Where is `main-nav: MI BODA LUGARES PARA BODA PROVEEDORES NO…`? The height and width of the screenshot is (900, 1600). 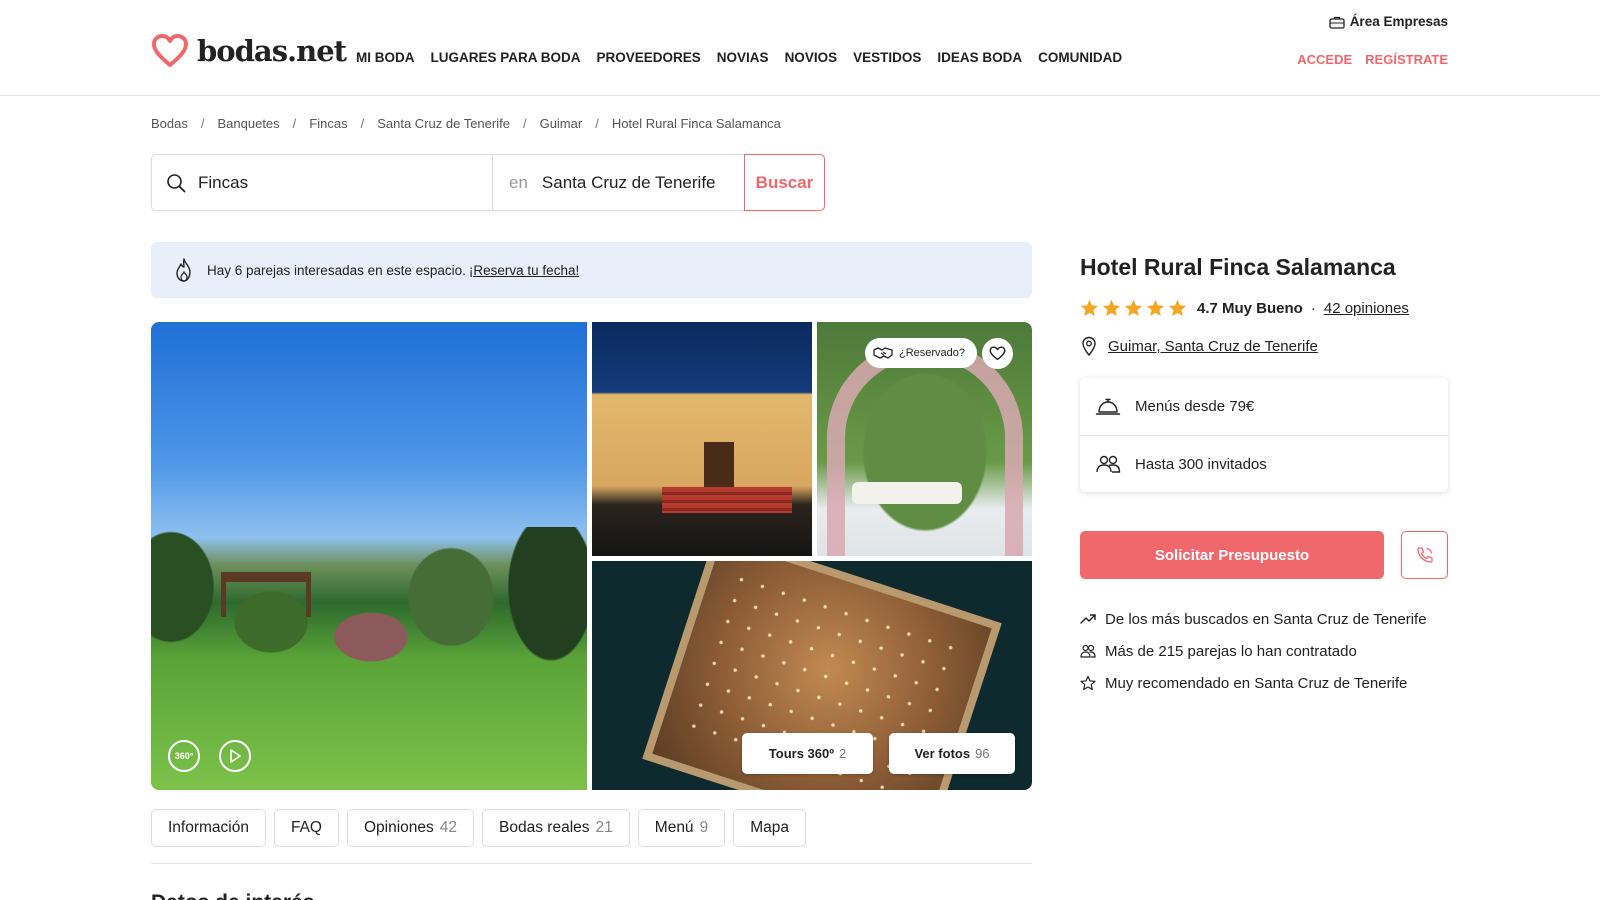
main-nav: MI BODA LUGARES PARA BODA PROVEEDORES NO… is located at coordinates (739, 57).